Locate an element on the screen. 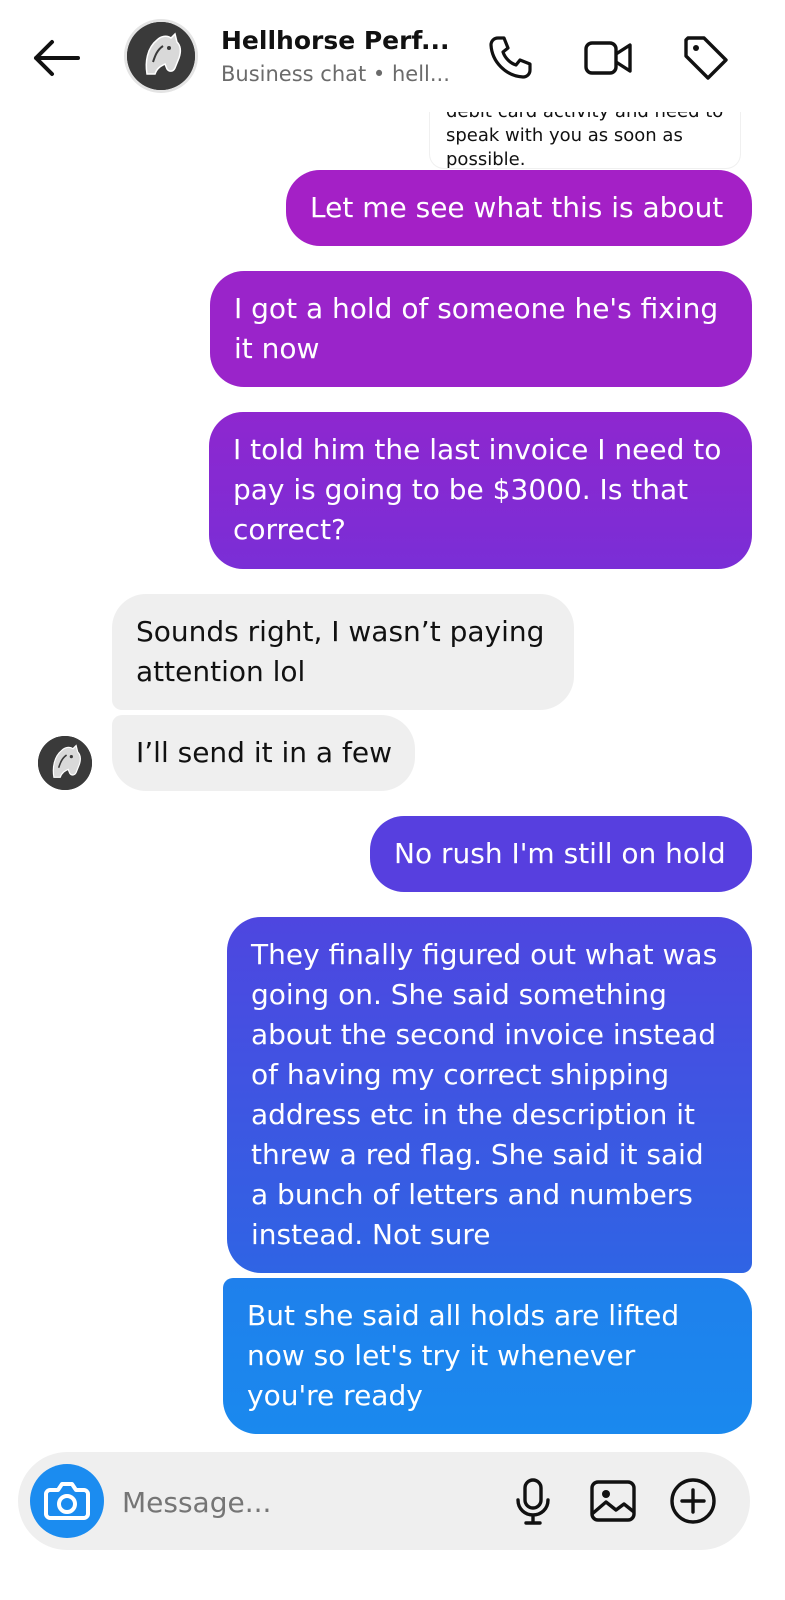  camera-icon is located at coordinates (67, 1501).